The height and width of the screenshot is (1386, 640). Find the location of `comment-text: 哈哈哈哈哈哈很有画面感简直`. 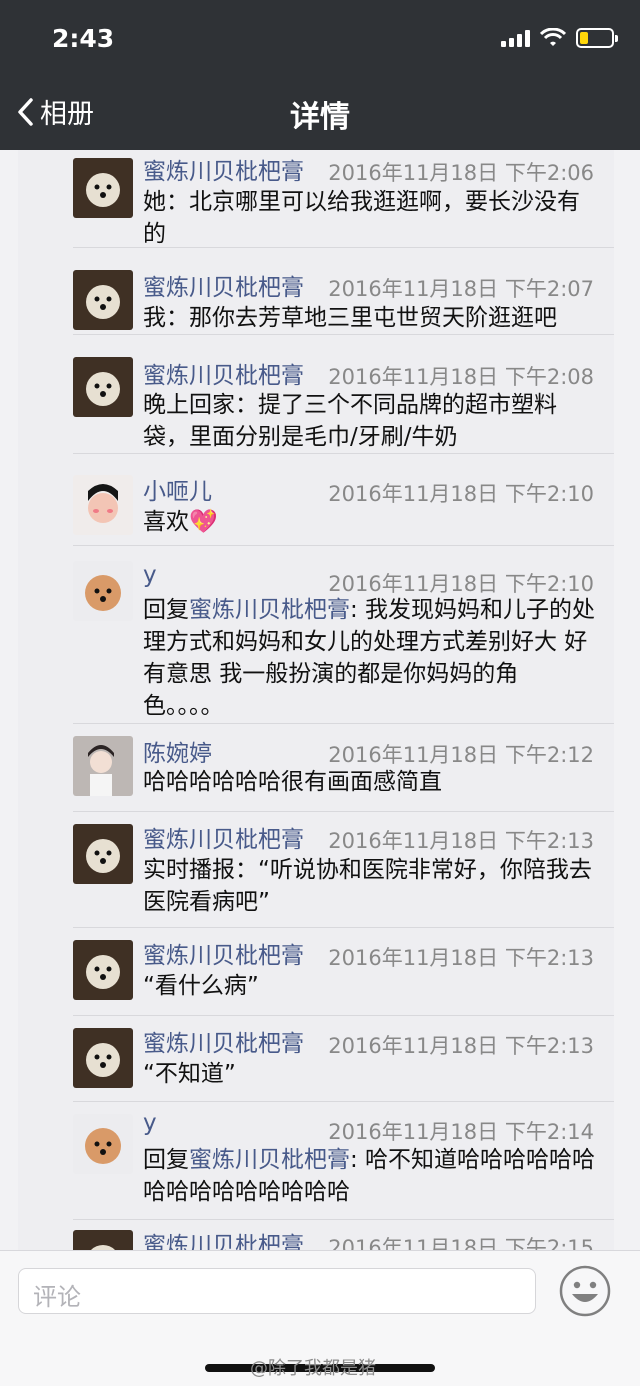

comment-text: 哈哈哈哈哈哈很有画面感简直 is located at coordinates (292, 782).